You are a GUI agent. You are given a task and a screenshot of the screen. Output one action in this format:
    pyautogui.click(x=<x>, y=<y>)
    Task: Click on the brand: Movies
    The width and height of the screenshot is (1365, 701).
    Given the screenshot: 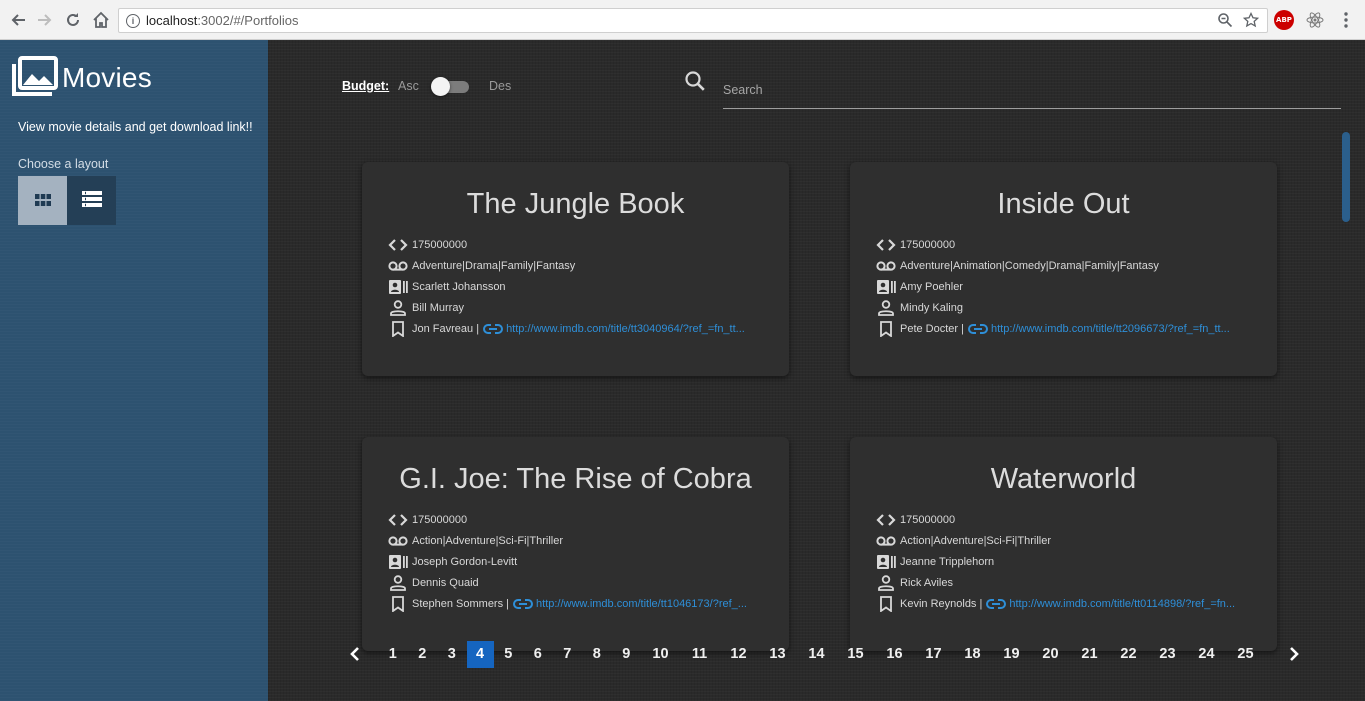 What is the action you would take?
    pyautogui.click(x=82, y=78)
    